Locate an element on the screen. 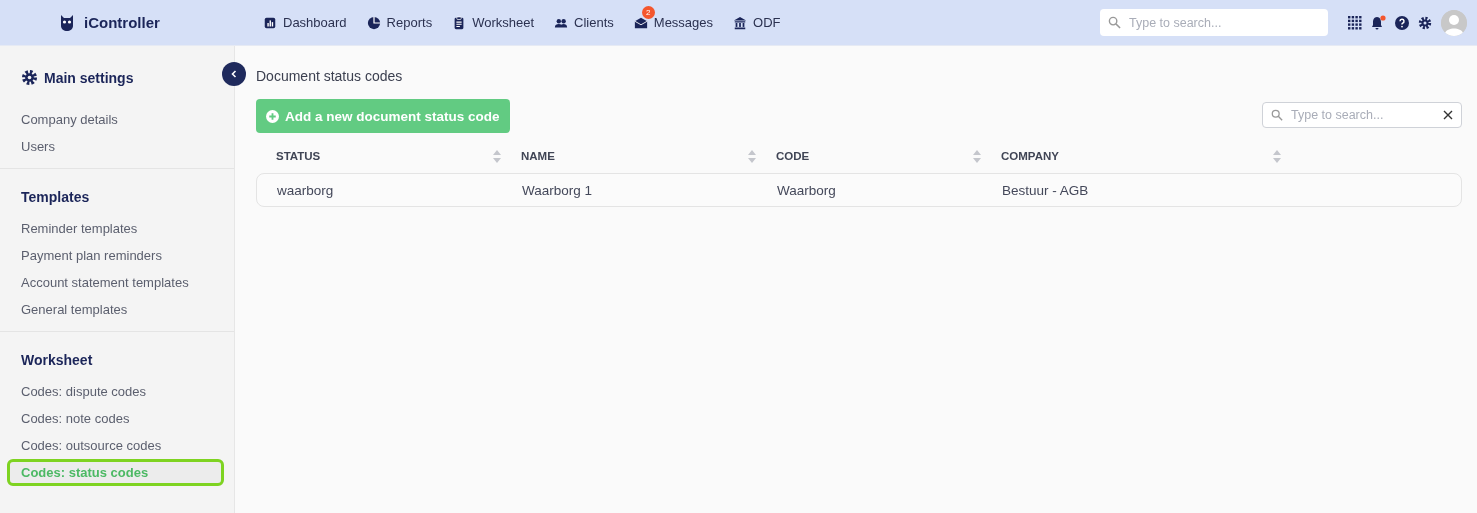 Image resolution: width=1477 pixels, height=513 pixels. sidebar-item: Reminder templates is located at coordinates (115, 228).